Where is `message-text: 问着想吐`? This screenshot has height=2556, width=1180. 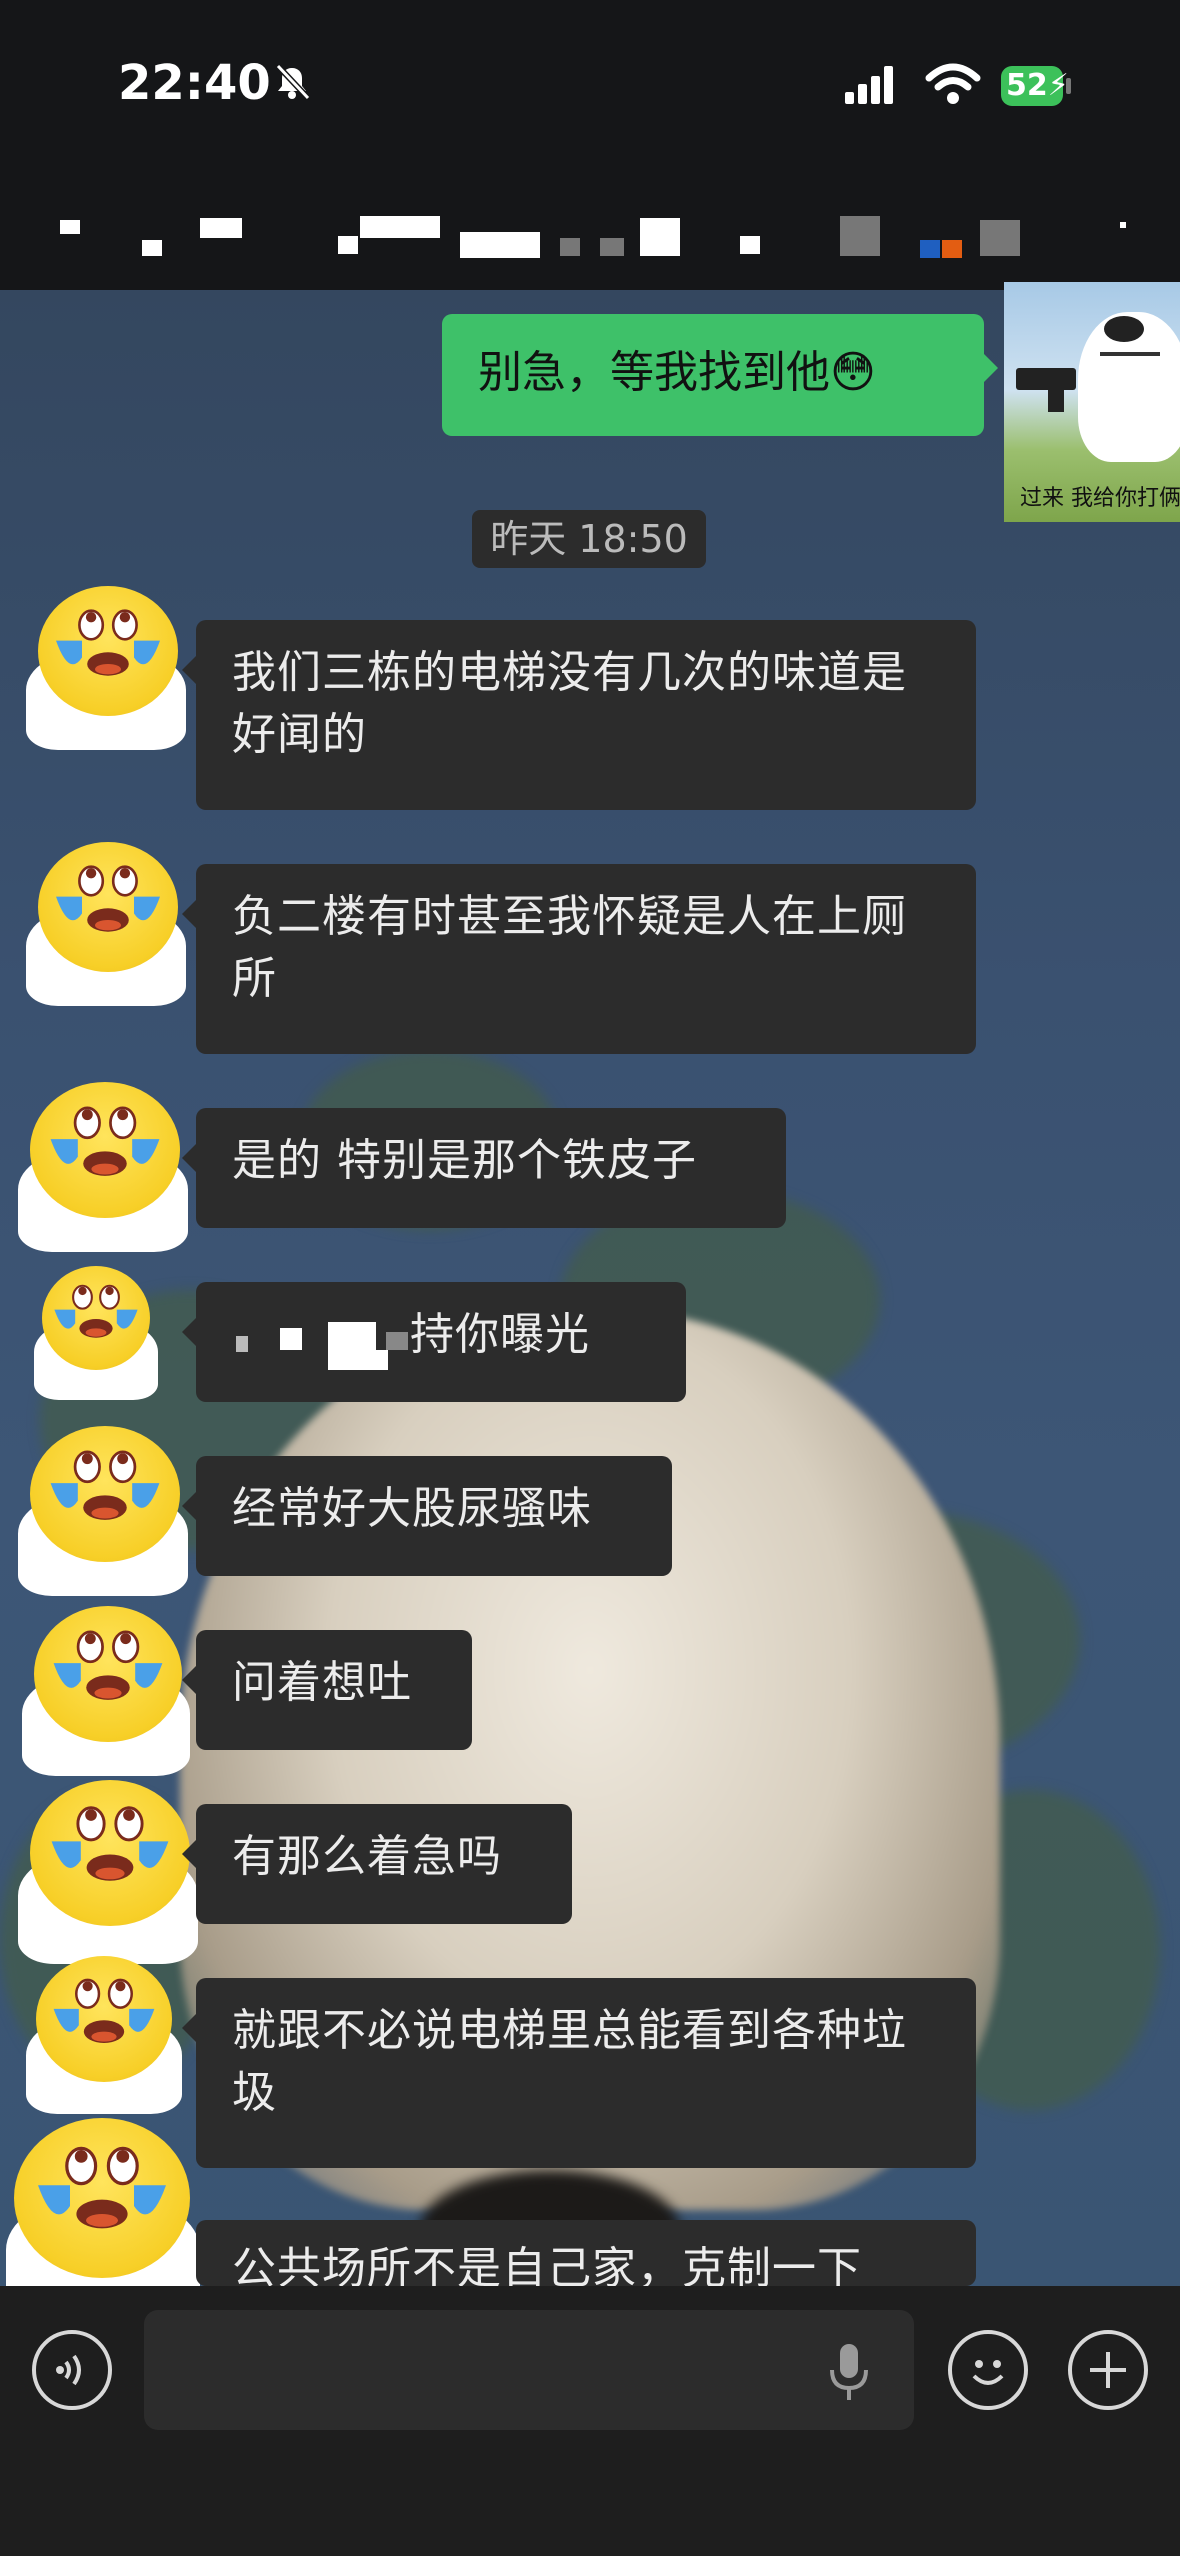
message-text: 问着想吐 is located at coordinates (322, 1682).